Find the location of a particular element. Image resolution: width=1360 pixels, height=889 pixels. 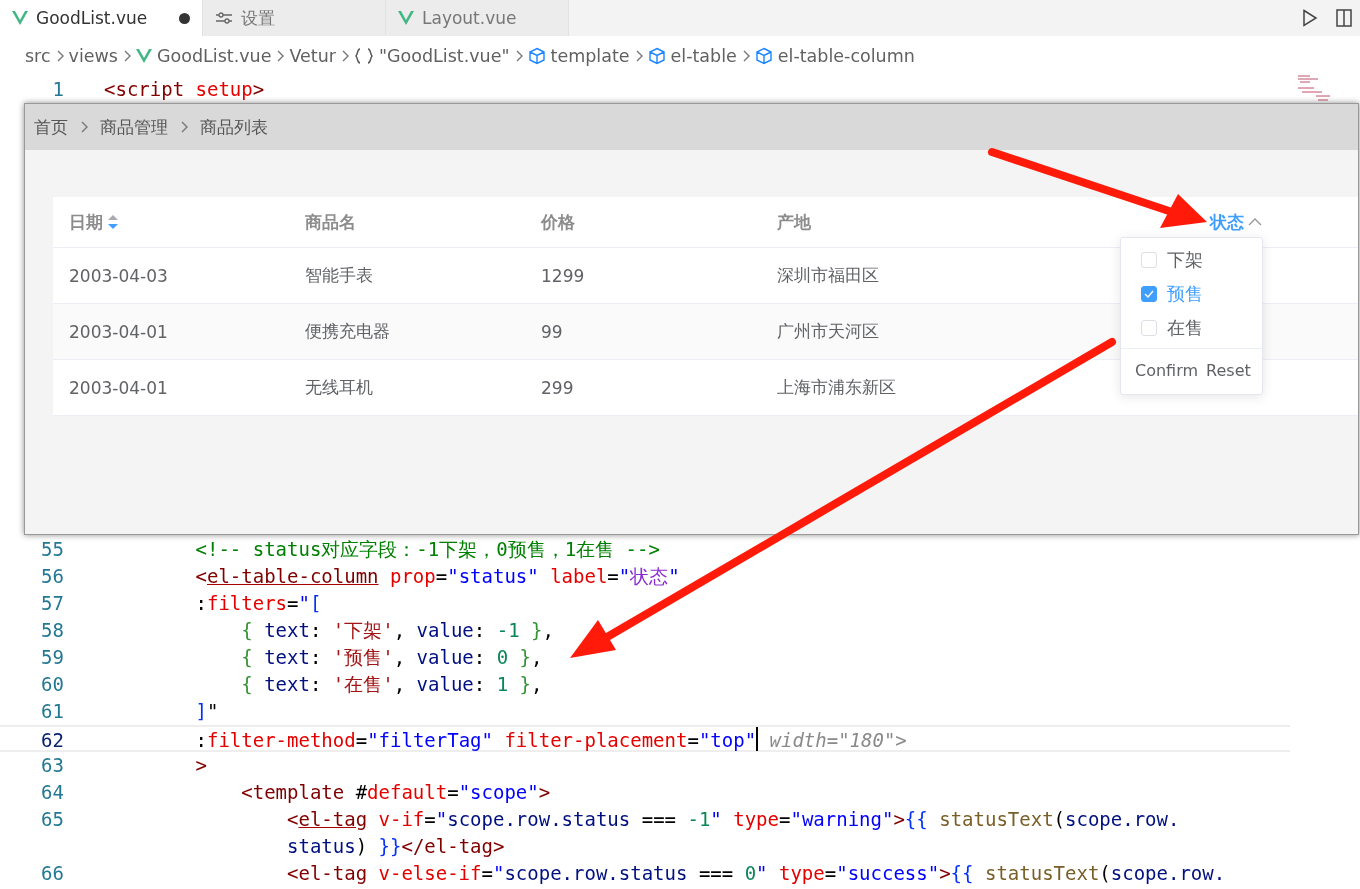

line-number: 65 is located at coordinates (52, 819).